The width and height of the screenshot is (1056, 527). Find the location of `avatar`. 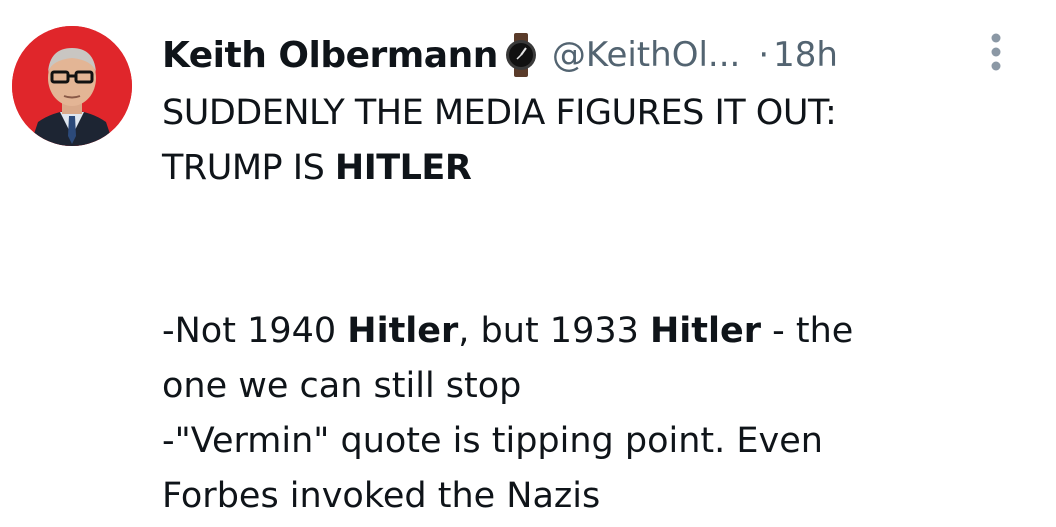

avatar is located at coordinates (72, 86).